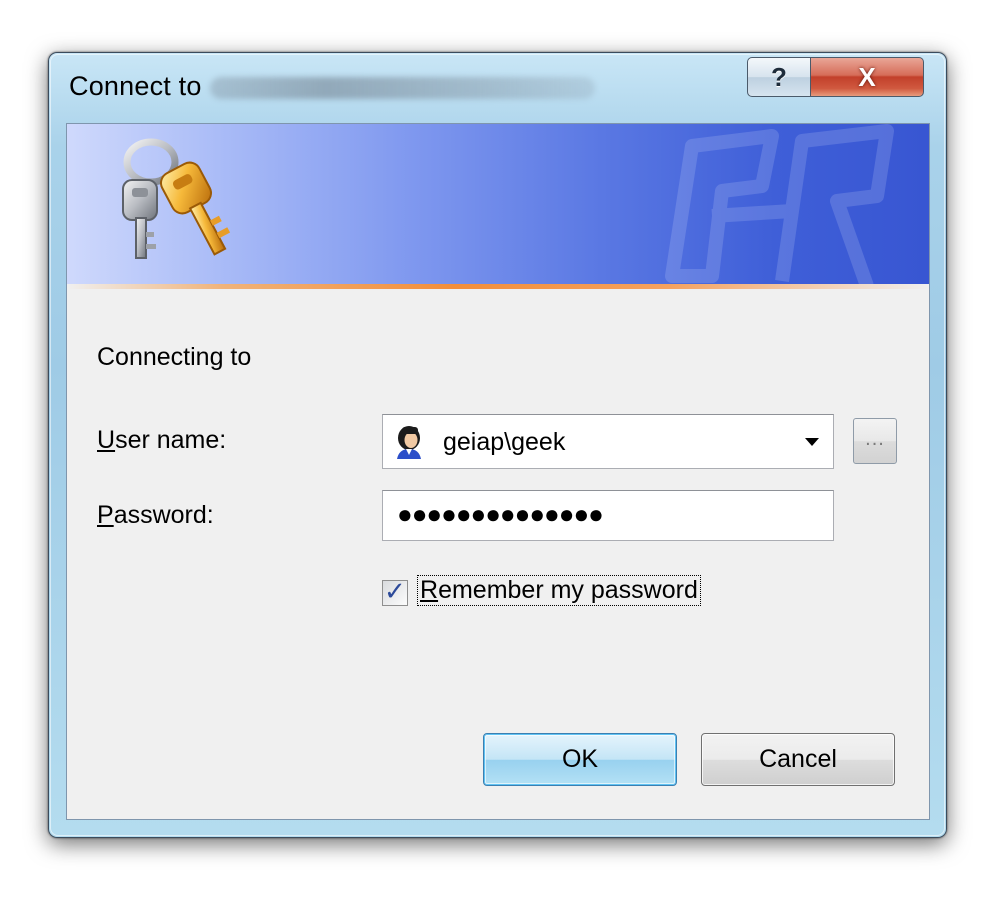 The width and height of the screenshot is (1000, 903). I want to click on username-value: geiap\geek, so click(504, 442).